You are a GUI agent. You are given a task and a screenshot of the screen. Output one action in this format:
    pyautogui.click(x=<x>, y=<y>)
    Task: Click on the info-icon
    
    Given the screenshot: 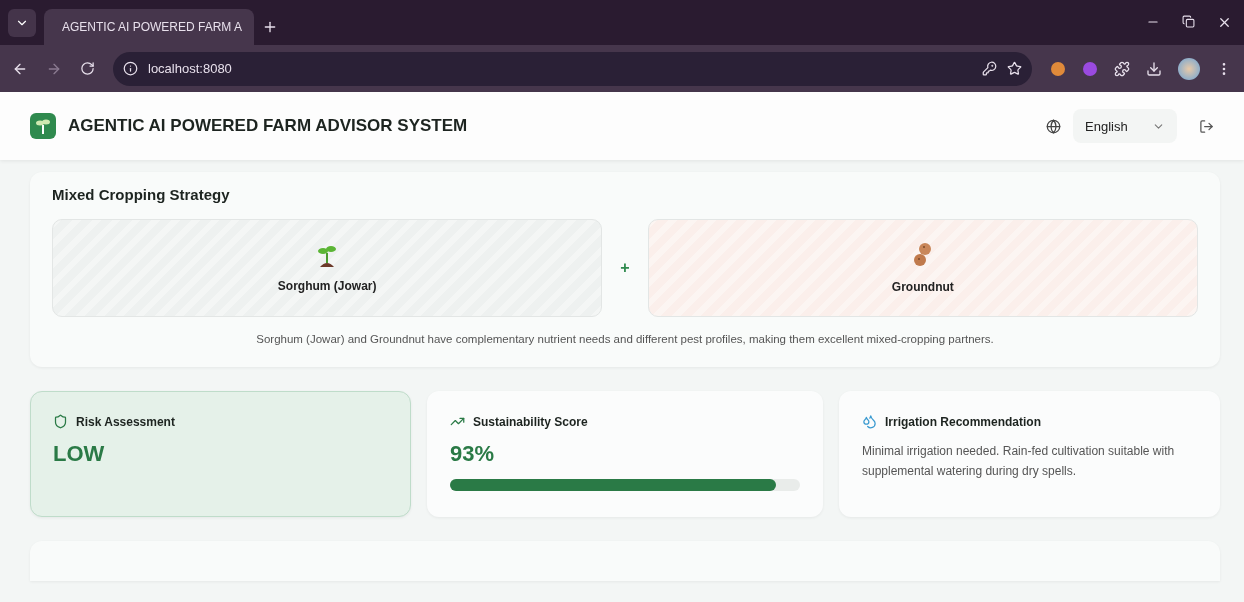 What is the action you would take?
    pyautogui.click(x=130, y=68)
    